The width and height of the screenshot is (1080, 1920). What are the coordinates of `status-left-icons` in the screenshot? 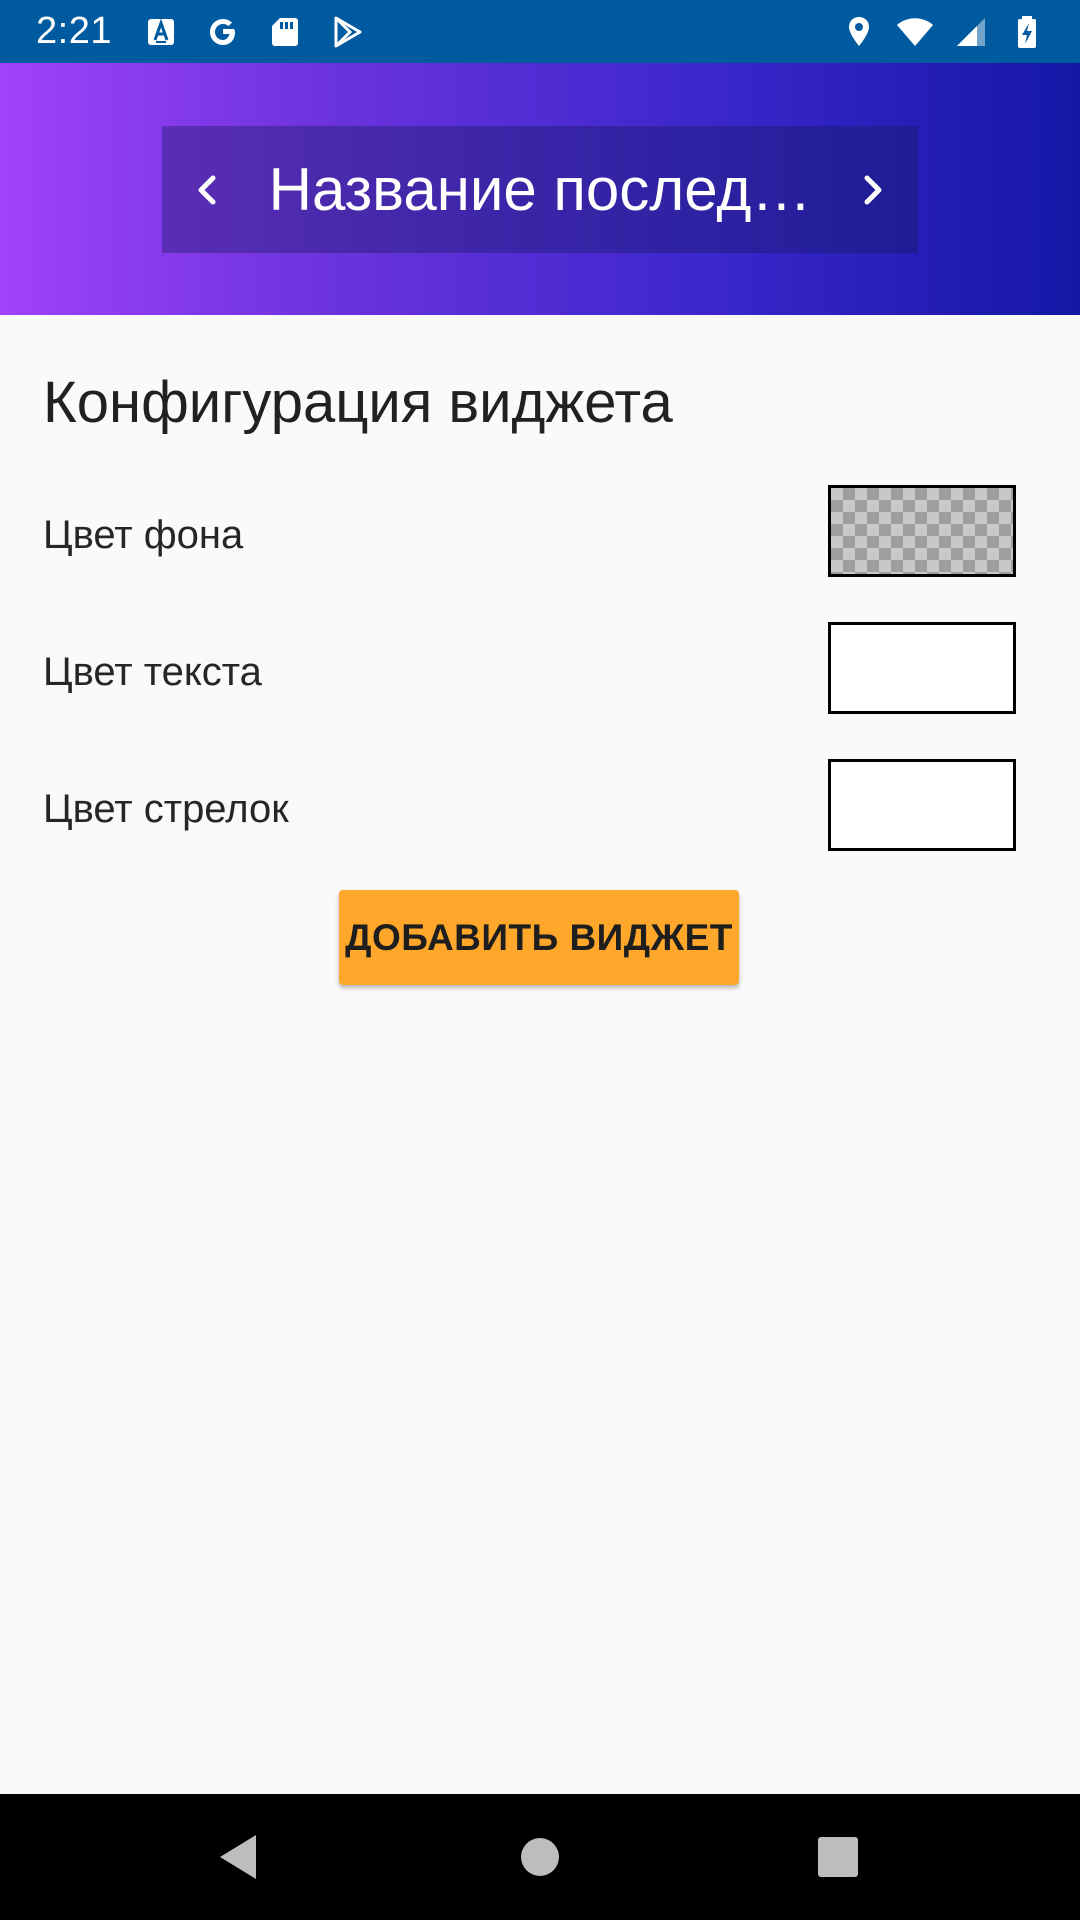 It's located at (254, 32).